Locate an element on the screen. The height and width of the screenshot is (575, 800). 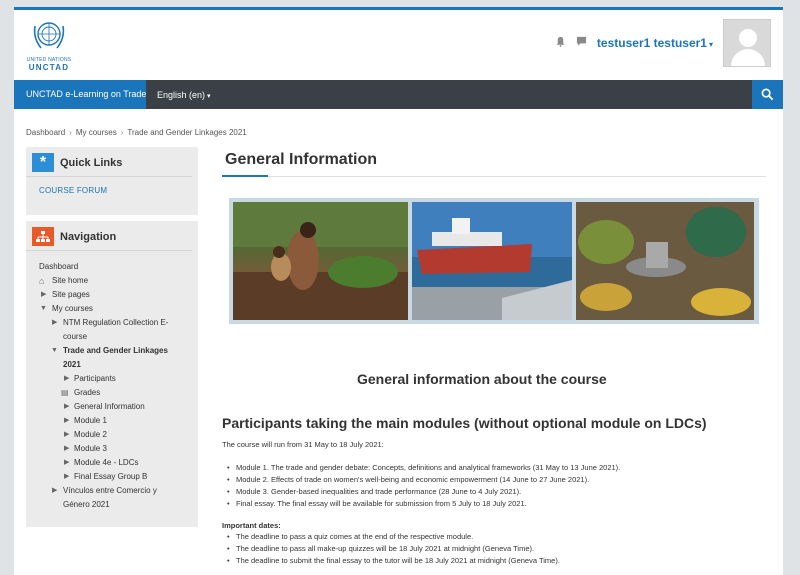
language-menu: English (en) ▾ is located at coordinates (178, 95).